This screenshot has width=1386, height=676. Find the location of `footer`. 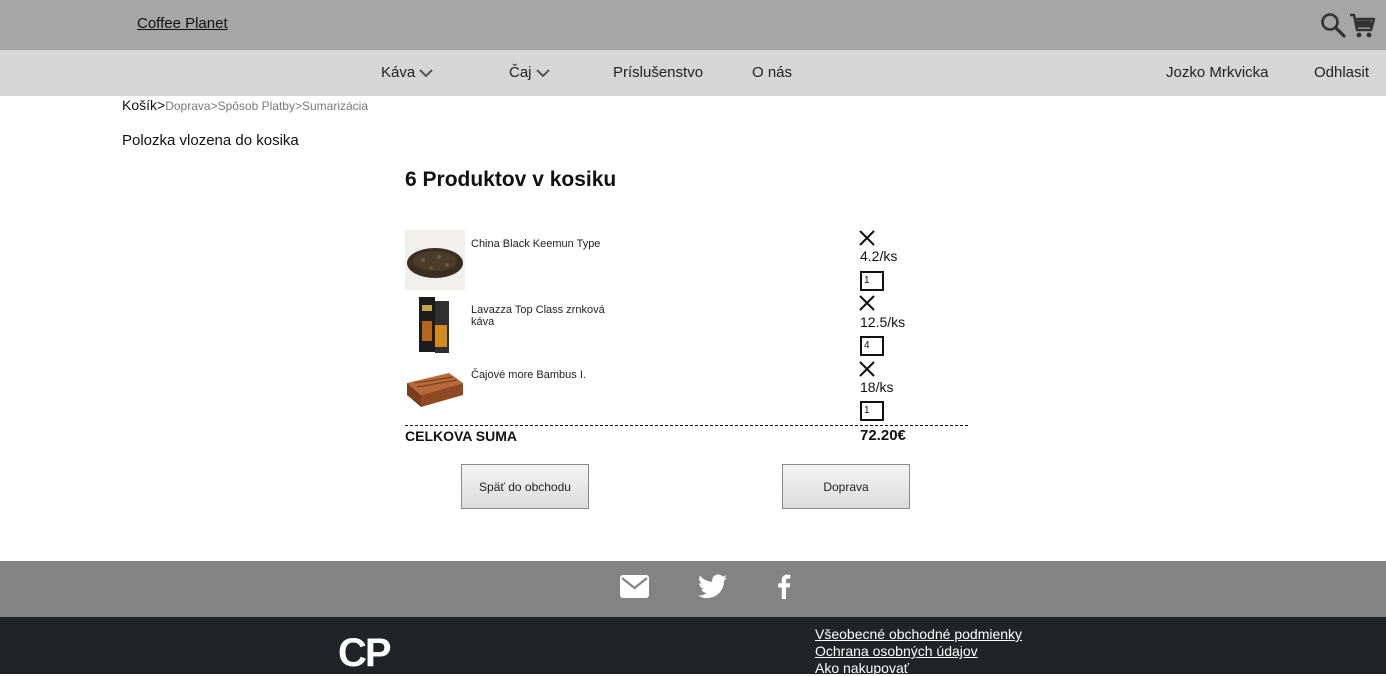

footer is located at coordinates (693, 645).